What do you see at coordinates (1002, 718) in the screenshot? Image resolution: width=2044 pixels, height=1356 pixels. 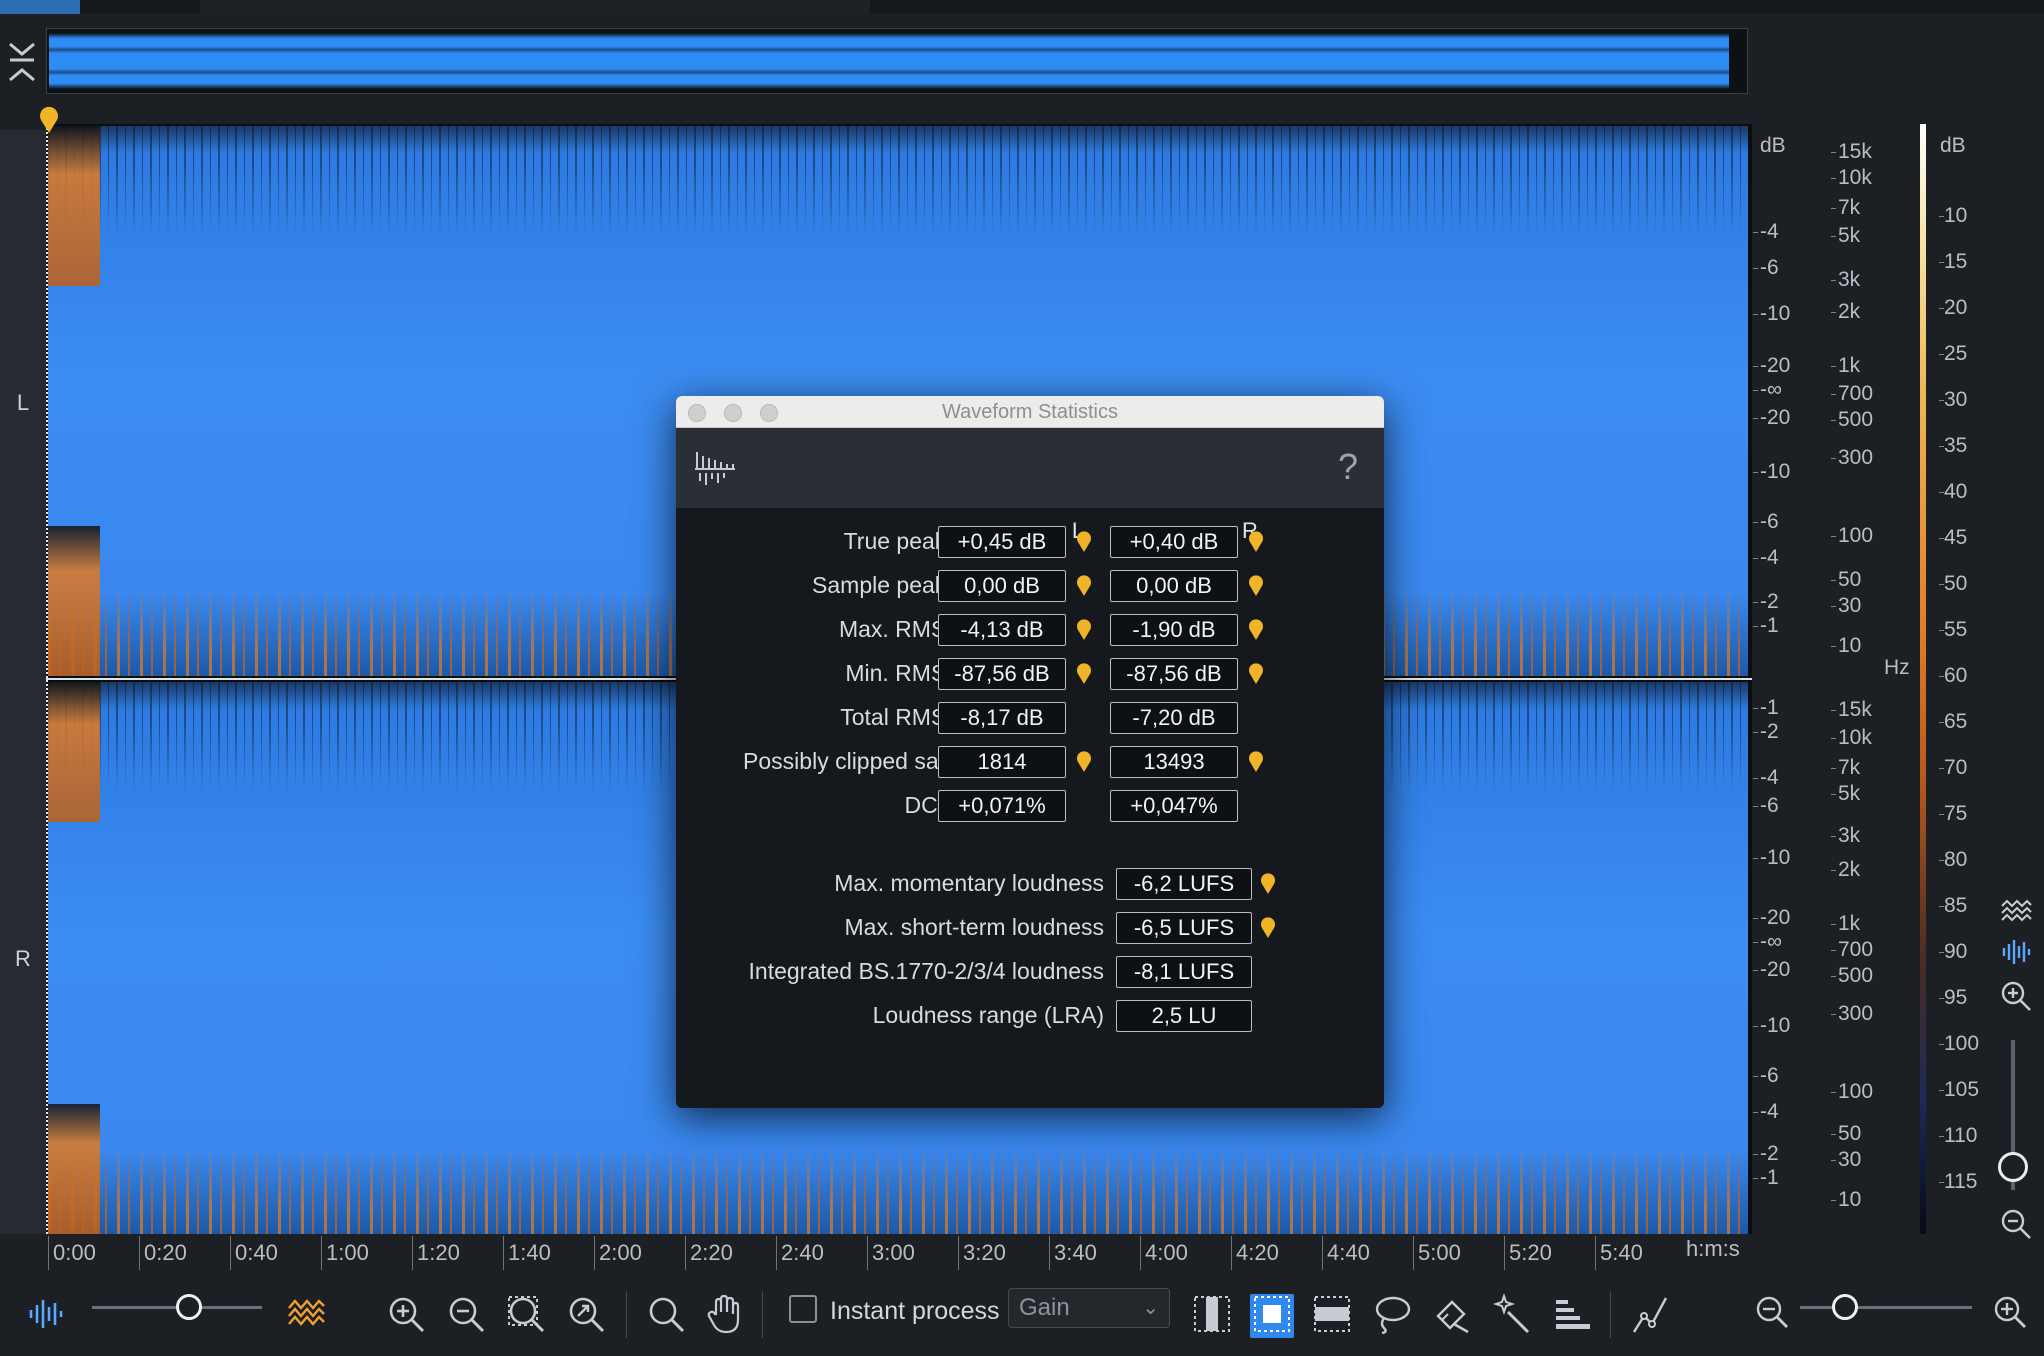 I see `stat-value-left: -8,17 dB` at bounding box center [1002, 718].